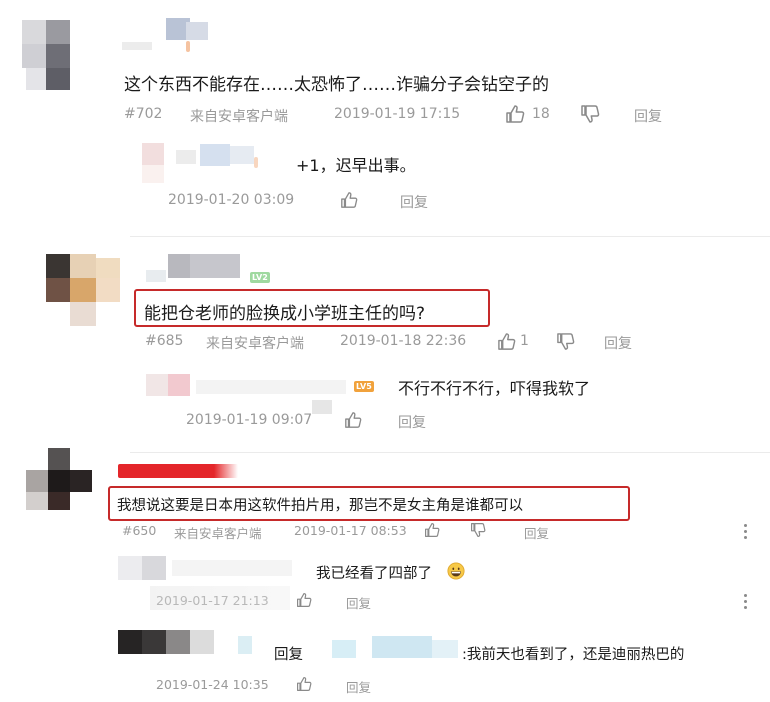  Describe the element at coordinates (249, 420) in the screenshot. I see `timestamp: 2019-01-19 09:07` at that location.